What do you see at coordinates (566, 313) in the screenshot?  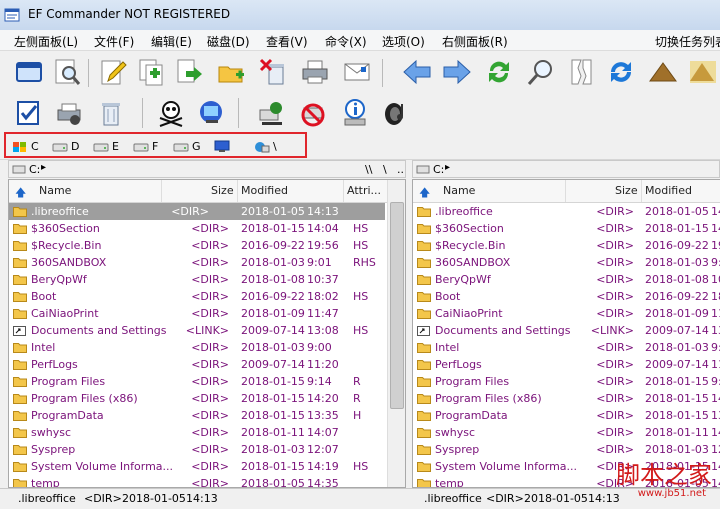 I see `file-row: CaiNiaoPrint <DIR> 2018-01-0911` at bounding box center [566, 313].